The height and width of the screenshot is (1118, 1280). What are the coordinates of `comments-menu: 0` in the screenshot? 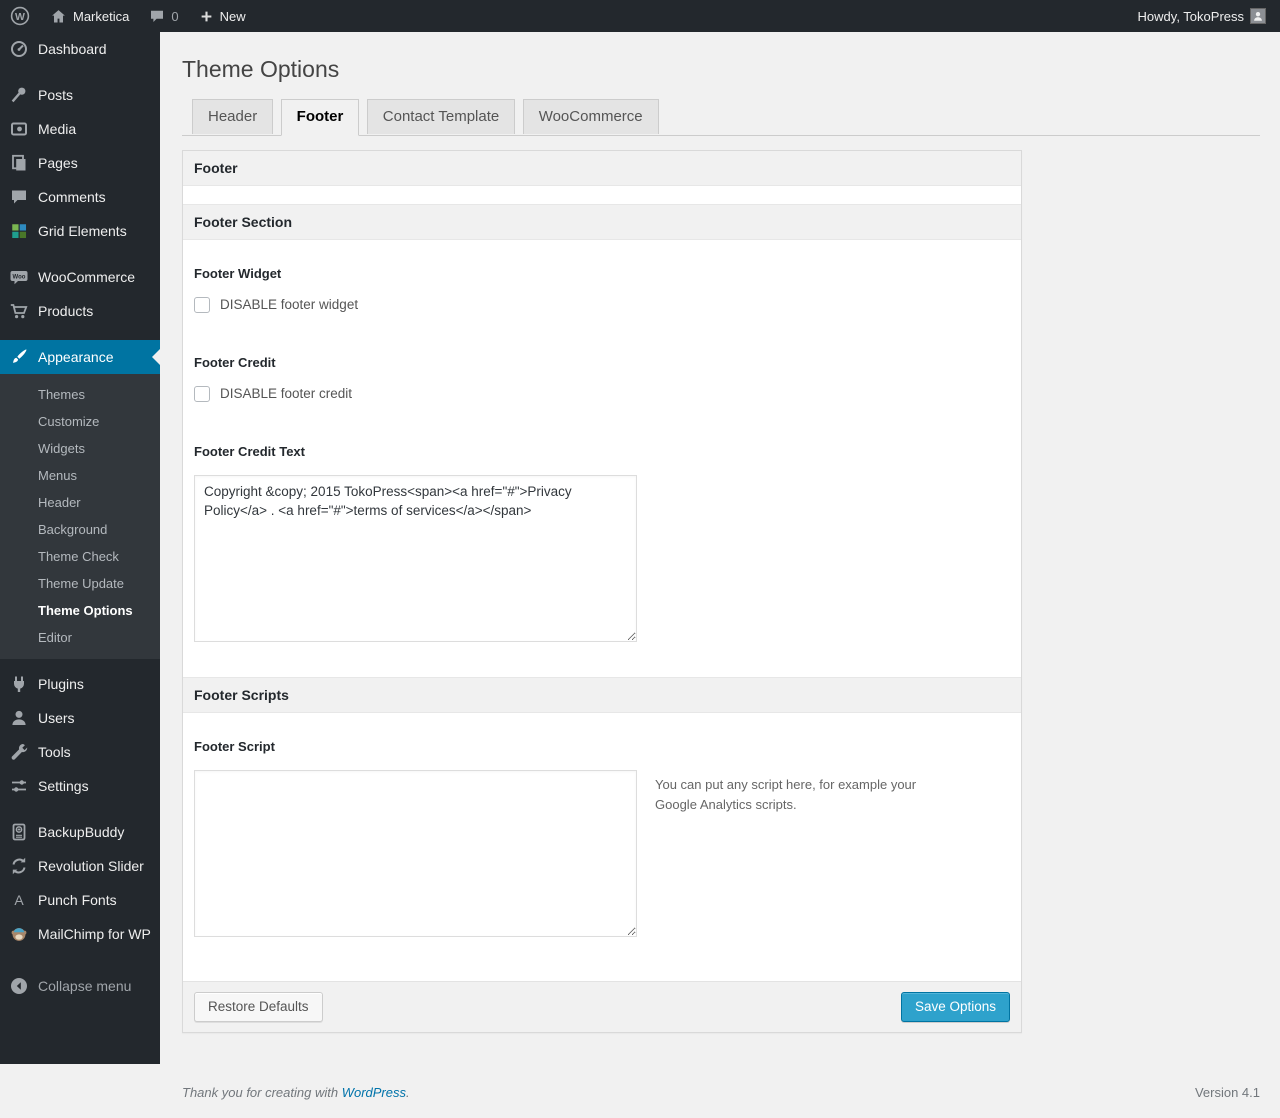 It's located at (163, 16).